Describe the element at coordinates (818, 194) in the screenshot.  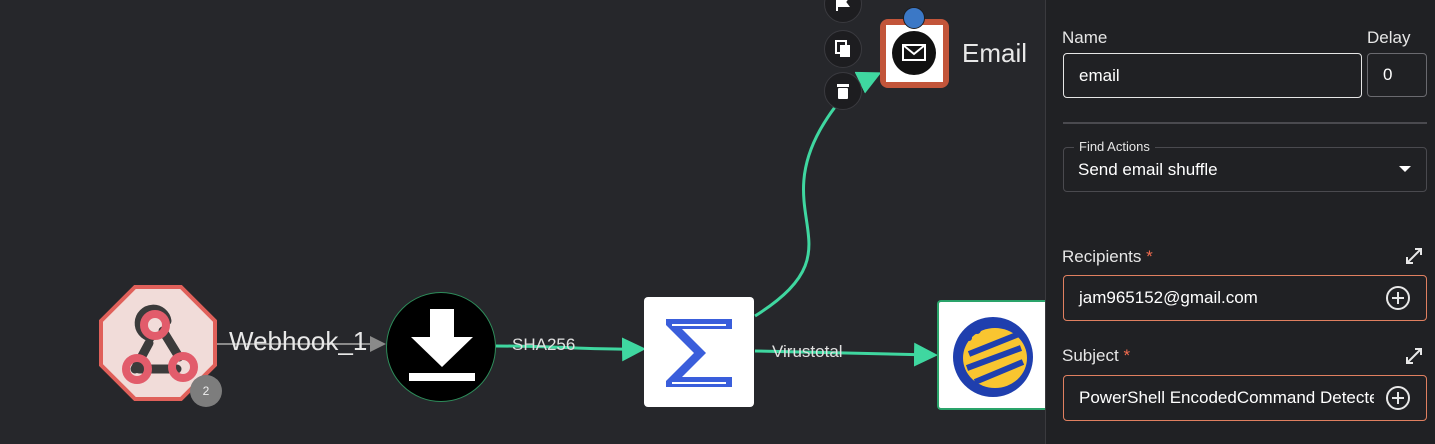
I see `edge-shuffle-to-email` at that location.